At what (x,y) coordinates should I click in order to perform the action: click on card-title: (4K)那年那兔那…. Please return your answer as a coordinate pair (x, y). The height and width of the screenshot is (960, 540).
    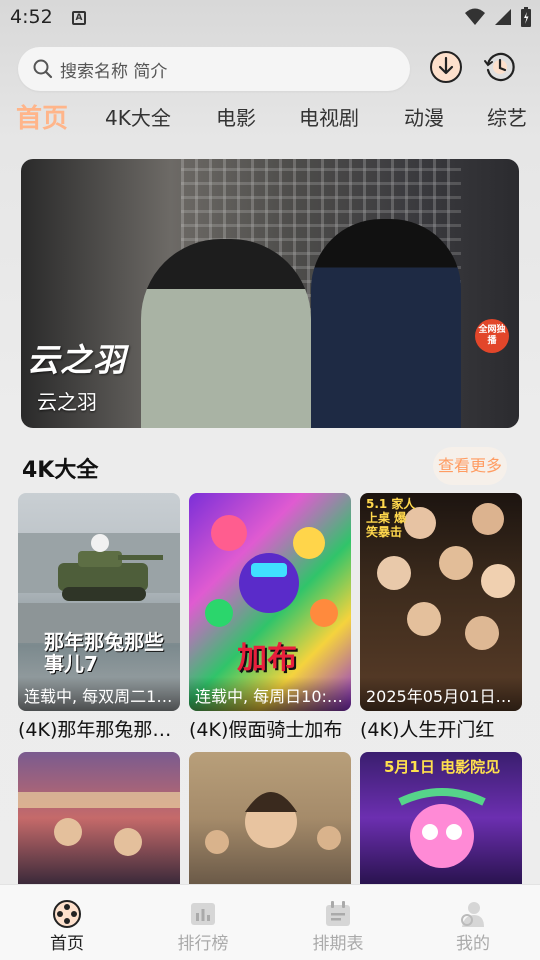
    Looking at the image, I should click on (95, 730).